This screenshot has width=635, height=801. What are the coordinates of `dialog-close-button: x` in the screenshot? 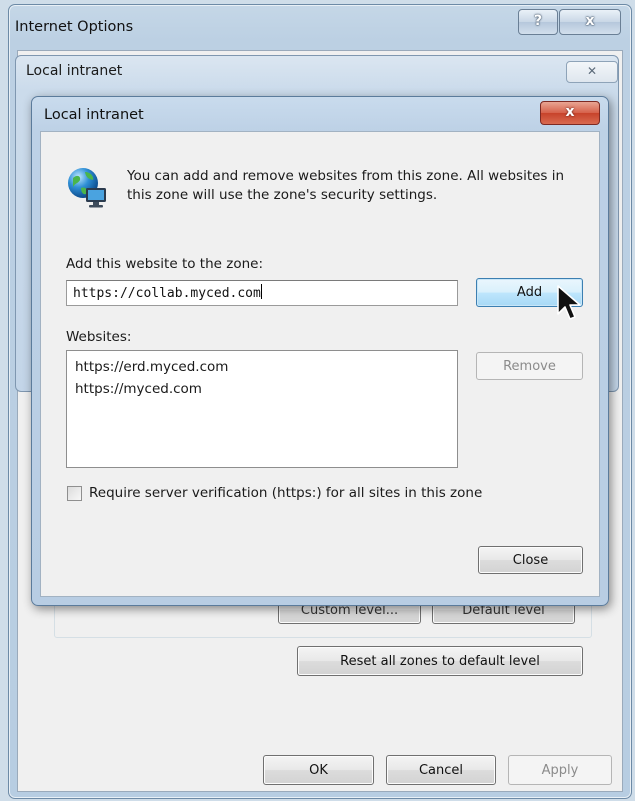 It's located at (570, 113).